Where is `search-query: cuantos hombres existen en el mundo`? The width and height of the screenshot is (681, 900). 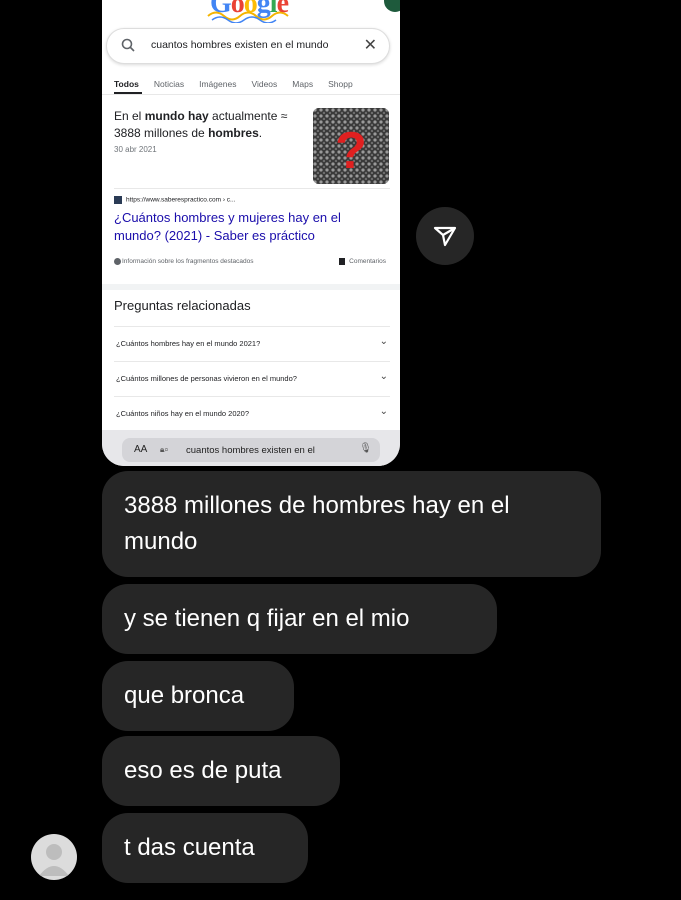
search-query: cuantos hombres existen en el mundo is located at coordinates (240, 45).